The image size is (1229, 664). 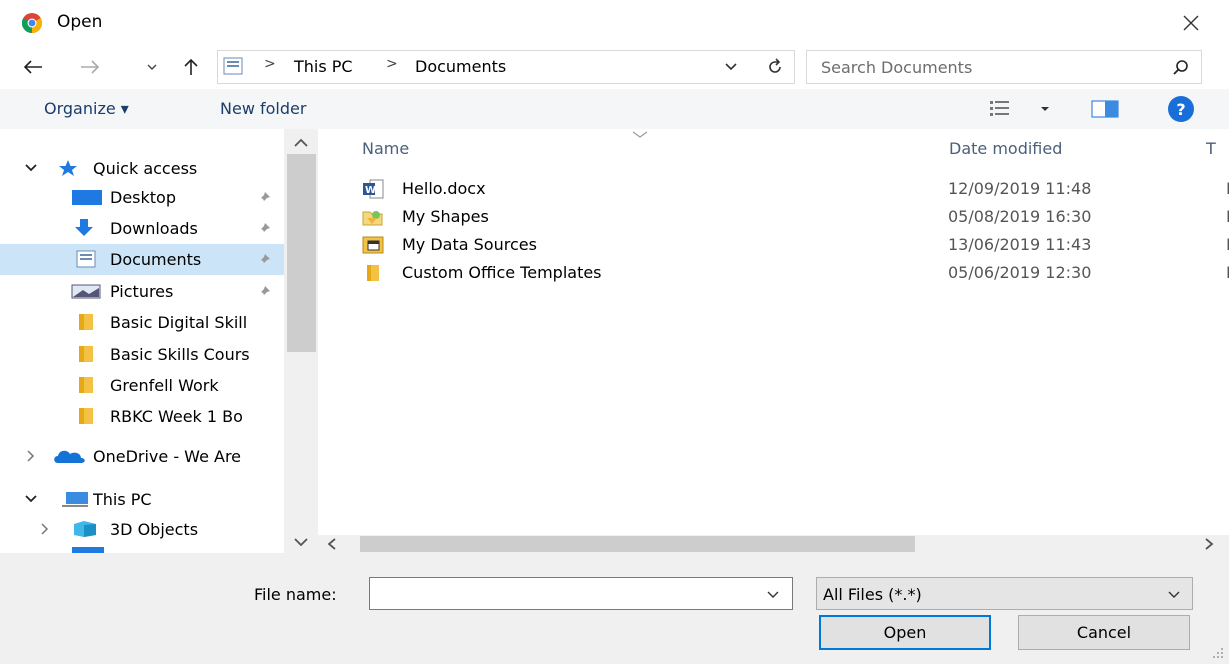 What do you see at coordinates (872, 594) in the screenshot?
I see `file-type-filter-value: All Files (*.*)` at bounding box center [872, 594].